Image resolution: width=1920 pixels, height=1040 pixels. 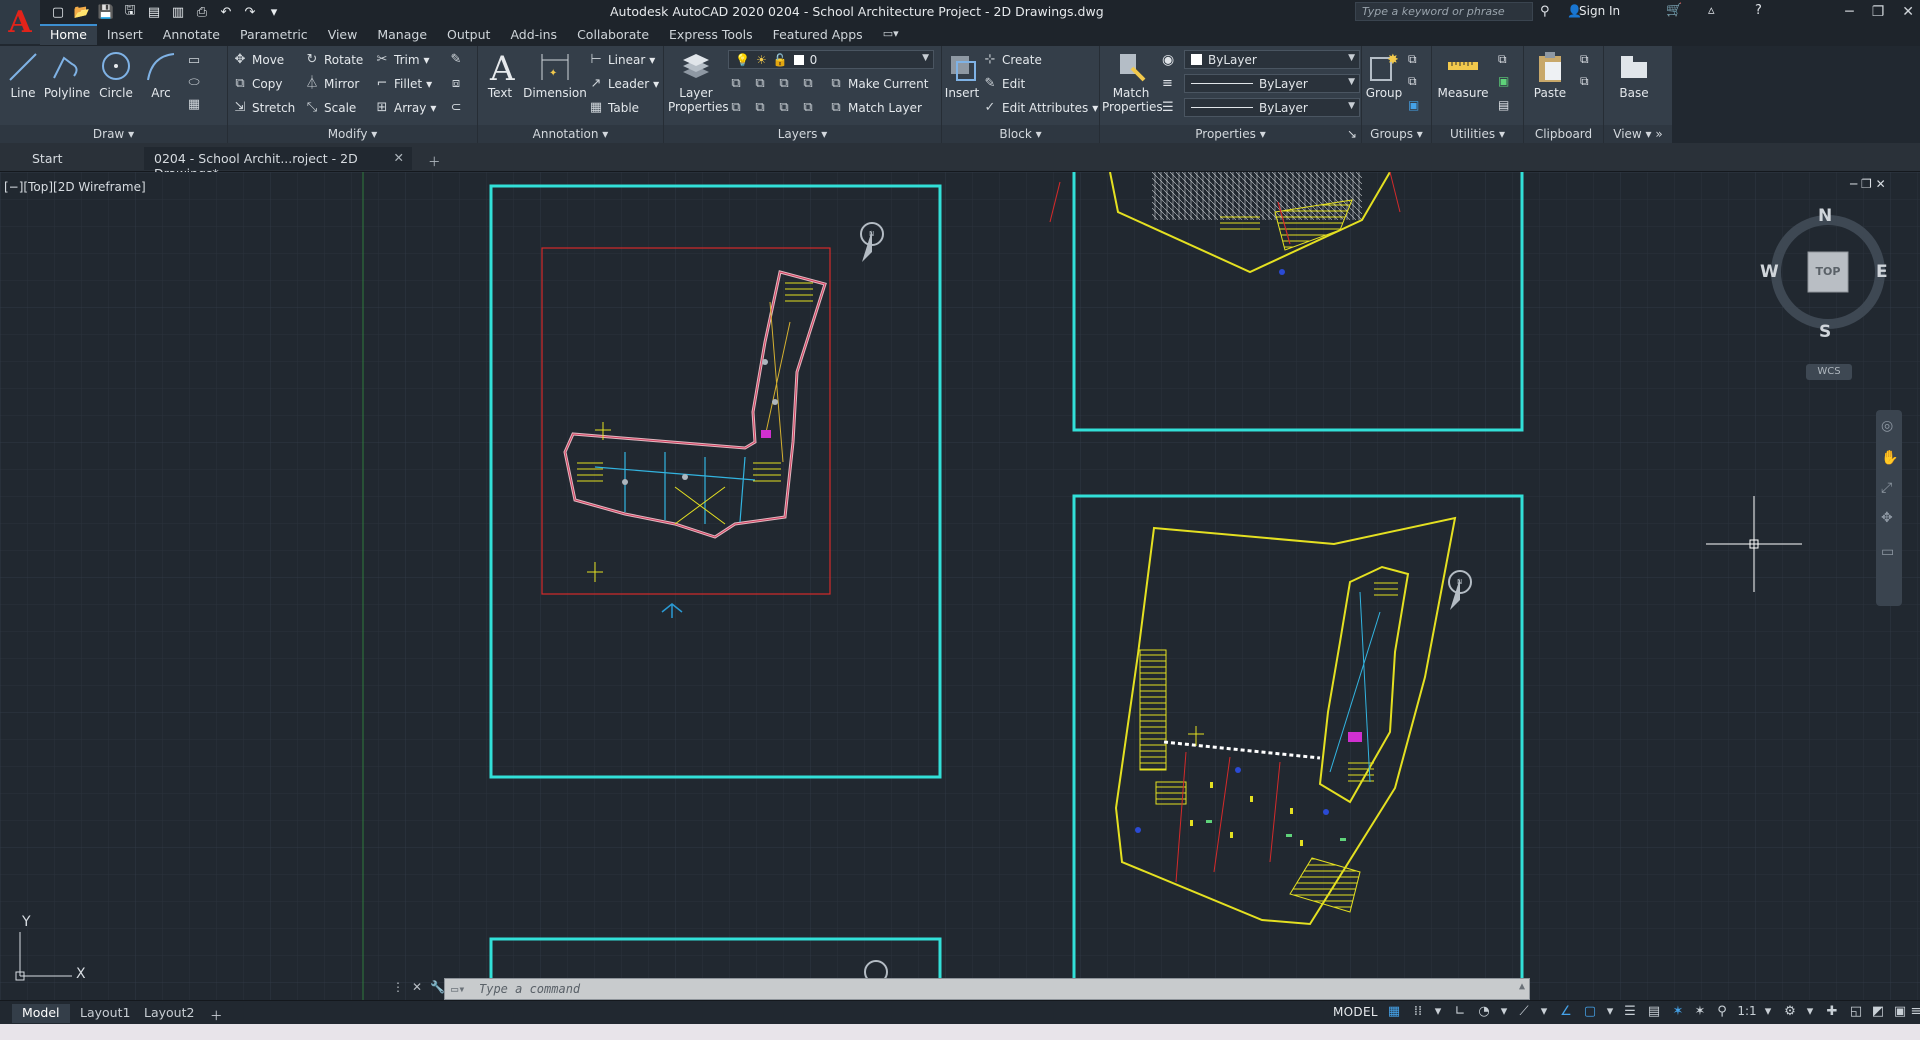 I want to click on tab-collaborate: Collaborate, so click(x=613, y=34).